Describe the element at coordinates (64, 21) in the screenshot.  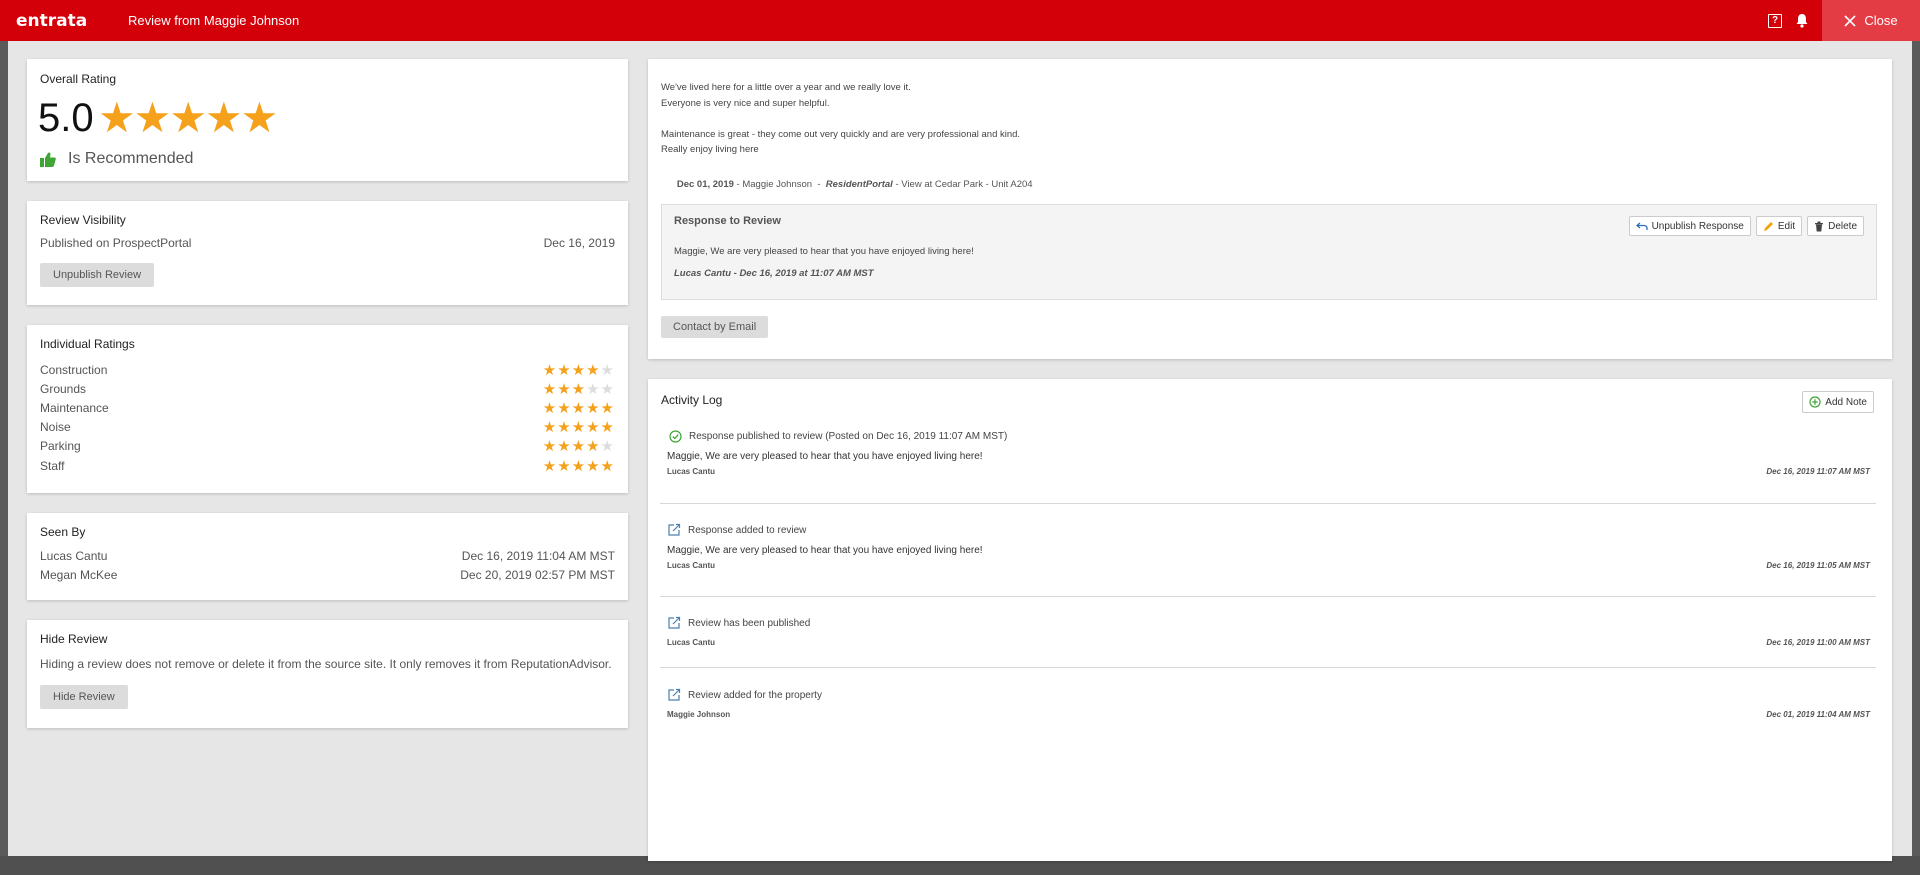
I see `entrata-logo: entrata` at that location.